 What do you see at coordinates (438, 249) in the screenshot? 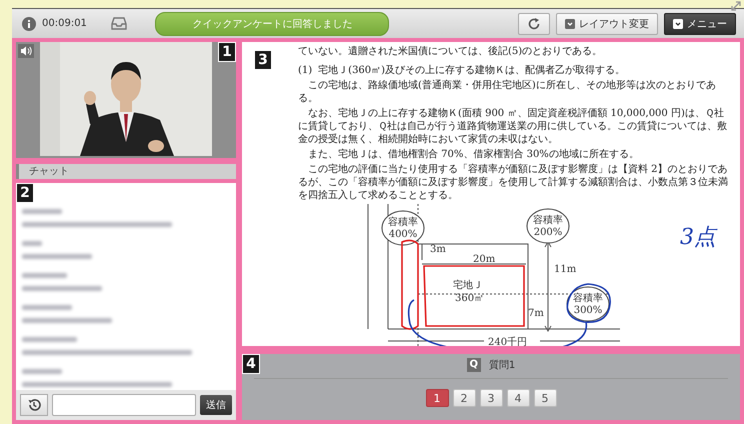
I see `dimension-label: 3m` at bounding box center [438, 249].